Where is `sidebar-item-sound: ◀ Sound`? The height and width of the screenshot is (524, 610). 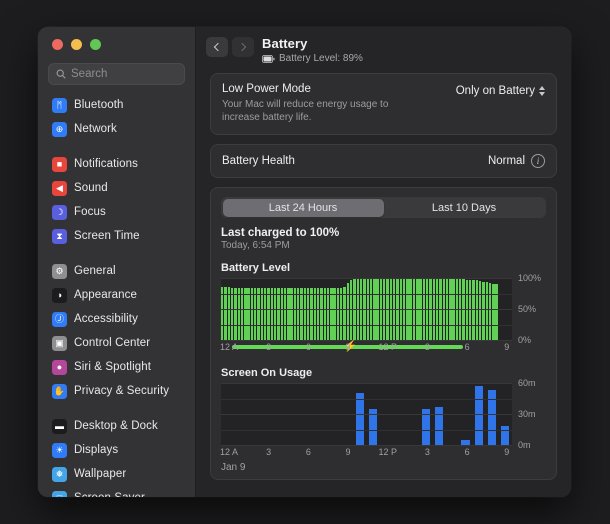 sidebar-item-sound: ◀ Sound is located at coordinates (116, 188).